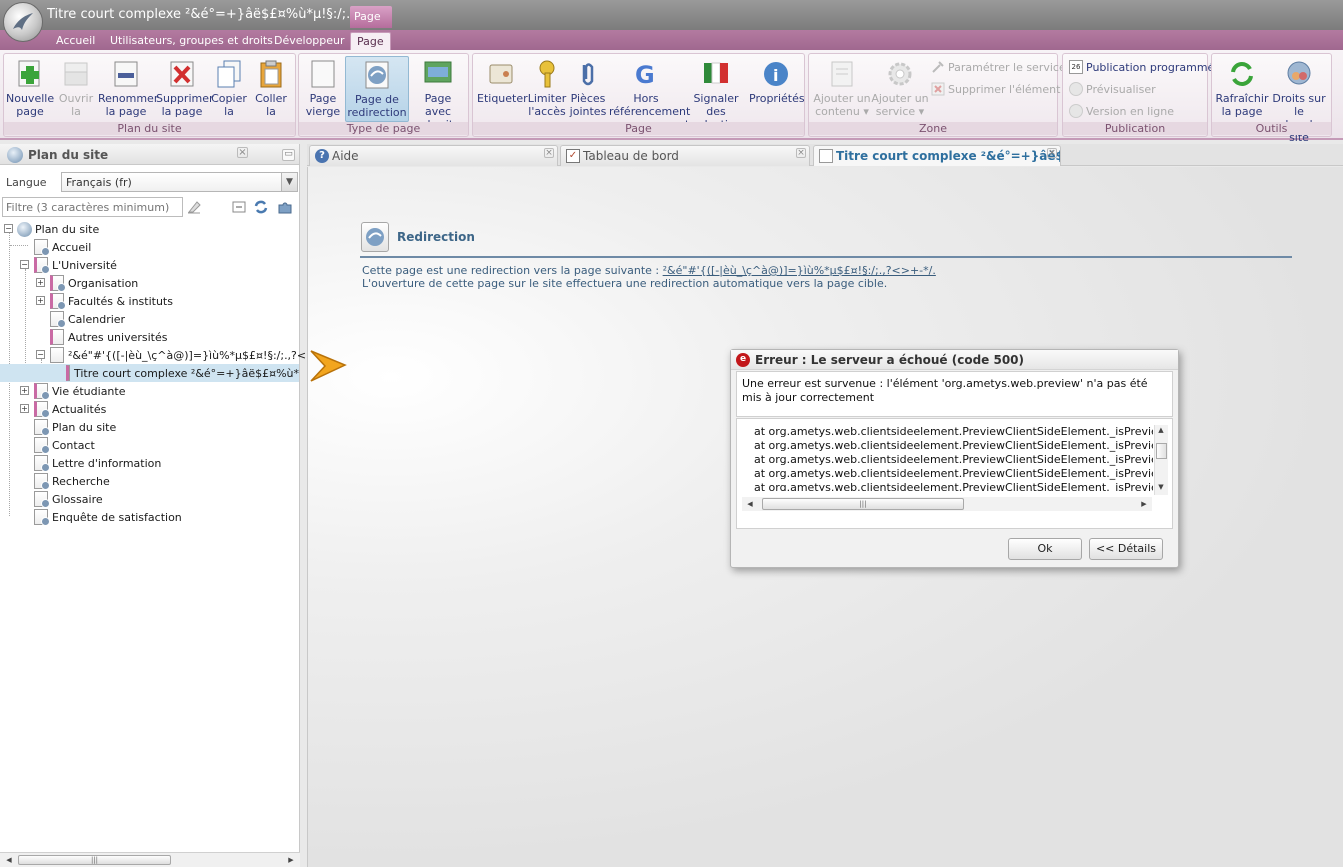 This screenshot has height=867, width=1343. I want to click on translations-button: Signaler destraductions, so click(716, 93).